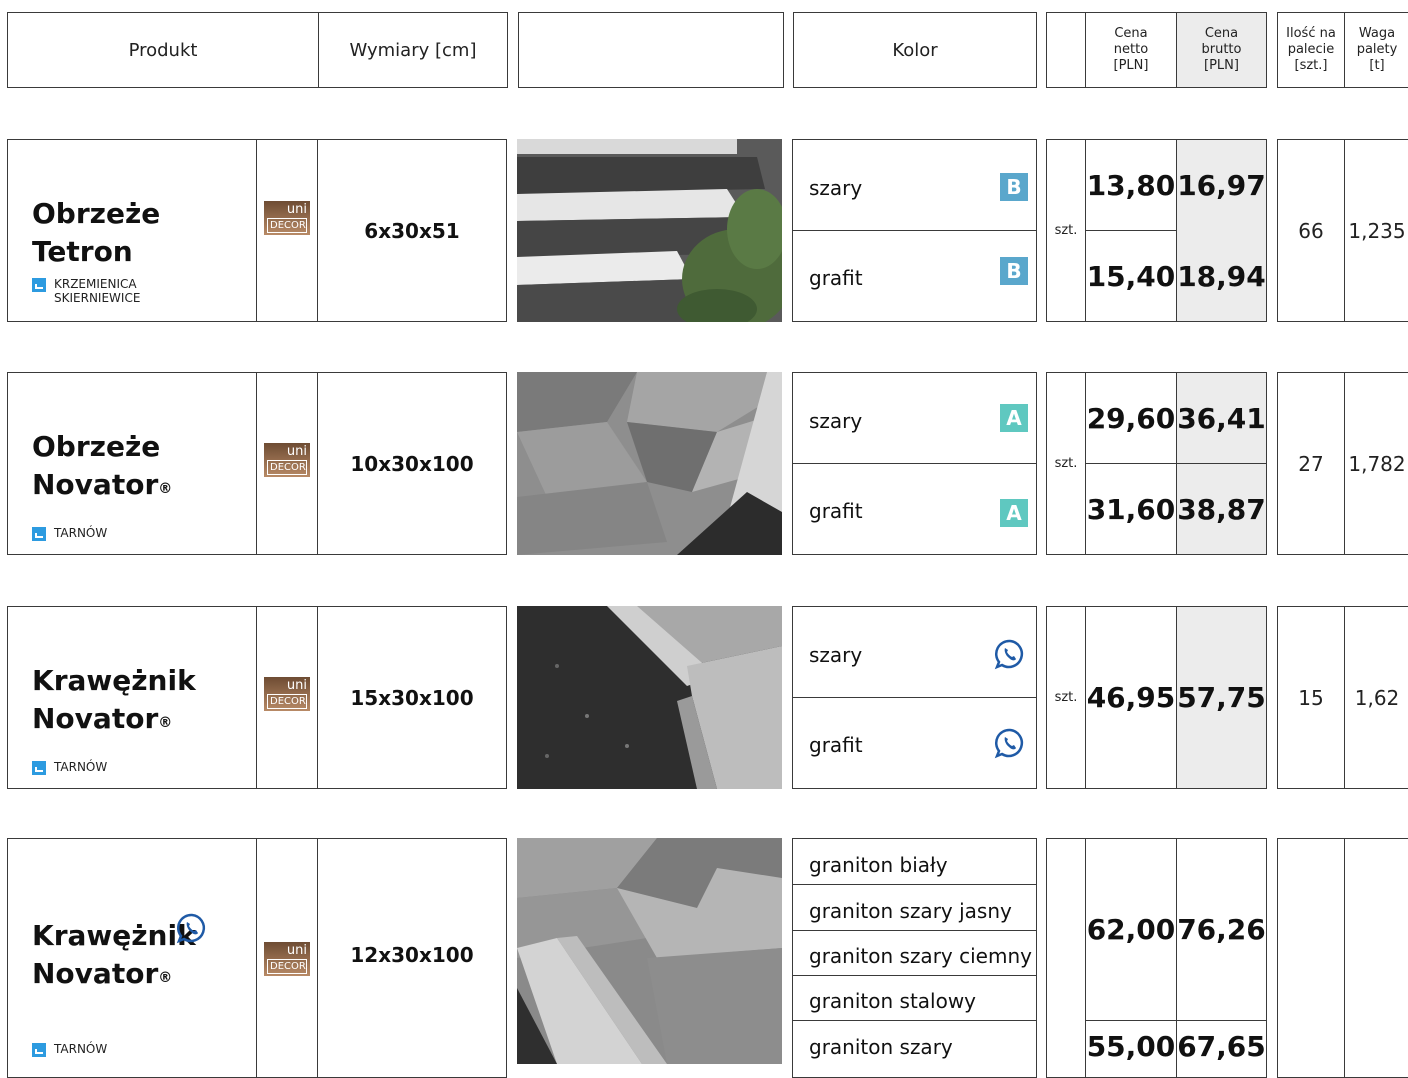 This screenshot has width=1408, height=1078. Describe the element at coordinates (914, 463) in the screenshot. I see `color-cell: szary A grafit A` at that location.